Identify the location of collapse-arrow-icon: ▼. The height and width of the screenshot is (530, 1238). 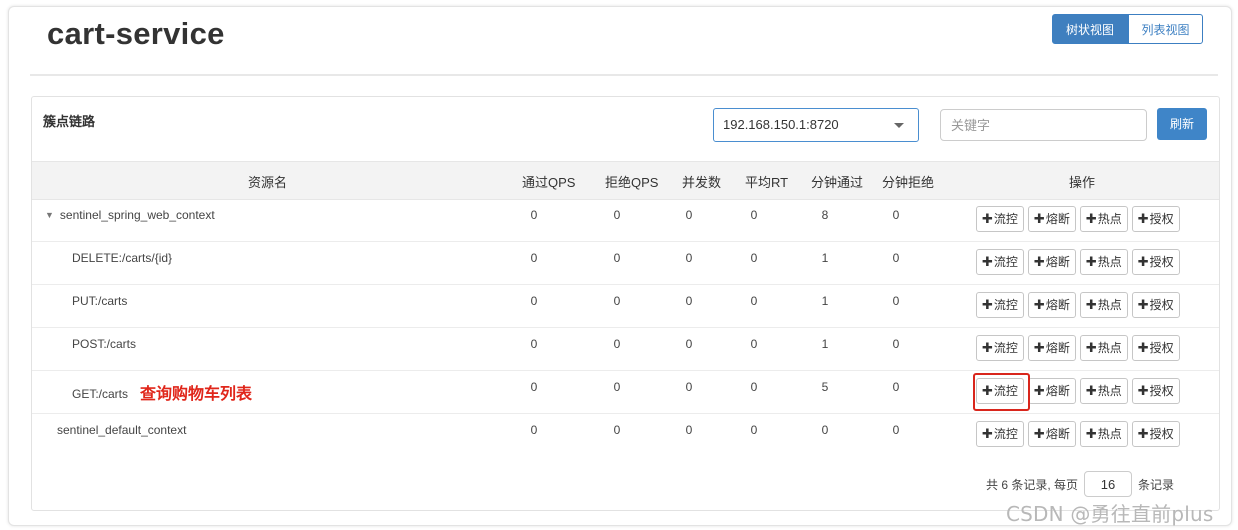
(49, 215).